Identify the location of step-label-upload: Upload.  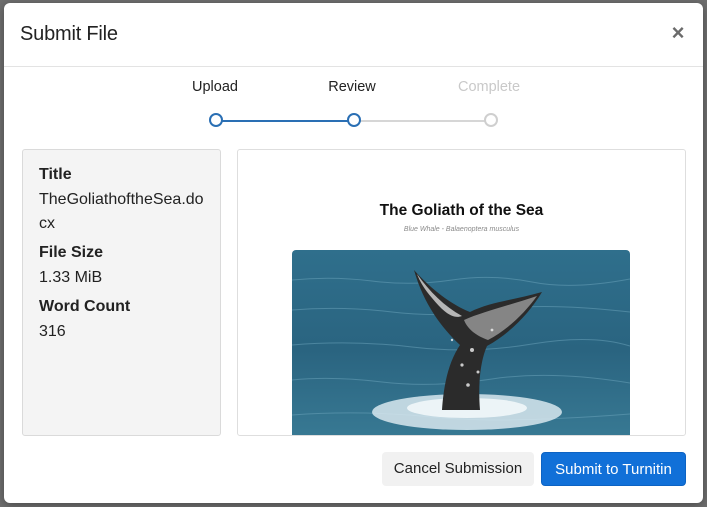
(215, 87).